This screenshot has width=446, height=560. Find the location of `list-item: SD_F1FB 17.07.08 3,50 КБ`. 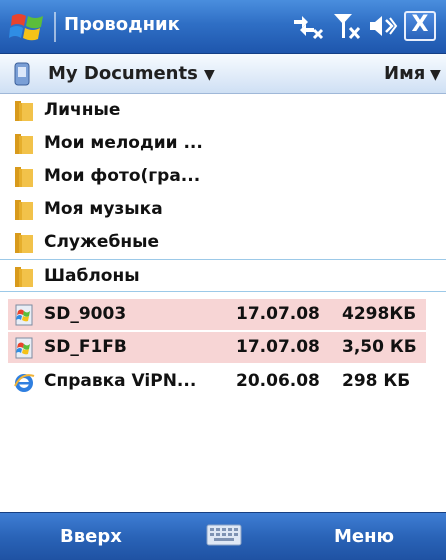

list-item: SD_F1FB 17.07.08 3,50 КБ is located at coordinates (223, 347).